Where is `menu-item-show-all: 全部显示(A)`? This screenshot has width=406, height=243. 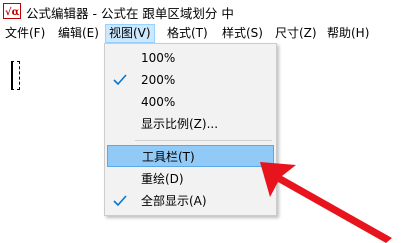 menu-item-show-all: 全部显示(A) is located at coordinates (190, 201).